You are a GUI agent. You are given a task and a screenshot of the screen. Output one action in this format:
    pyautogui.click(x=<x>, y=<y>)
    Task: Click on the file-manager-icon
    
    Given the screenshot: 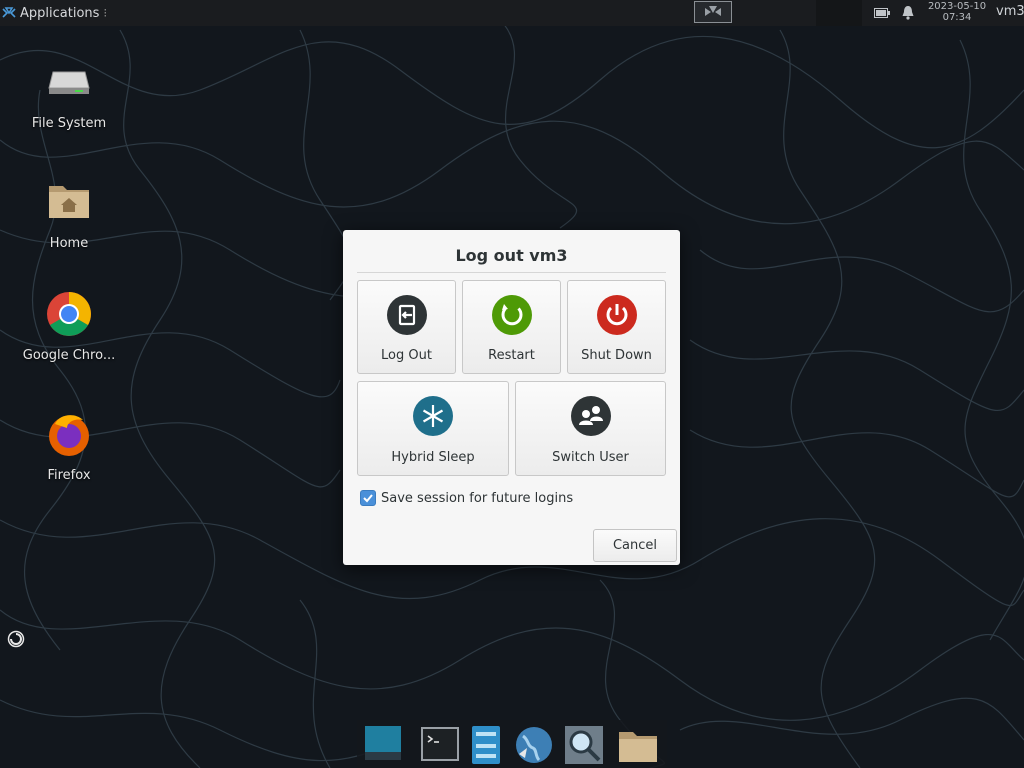 What is the action you would take?
    pyautogui.click(x=486, y=745)
    